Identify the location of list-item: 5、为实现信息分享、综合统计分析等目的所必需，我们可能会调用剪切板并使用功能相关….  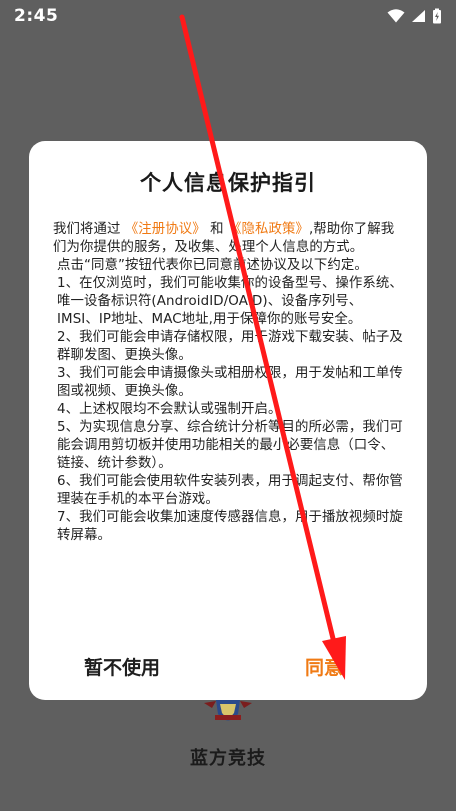
(230, 445).